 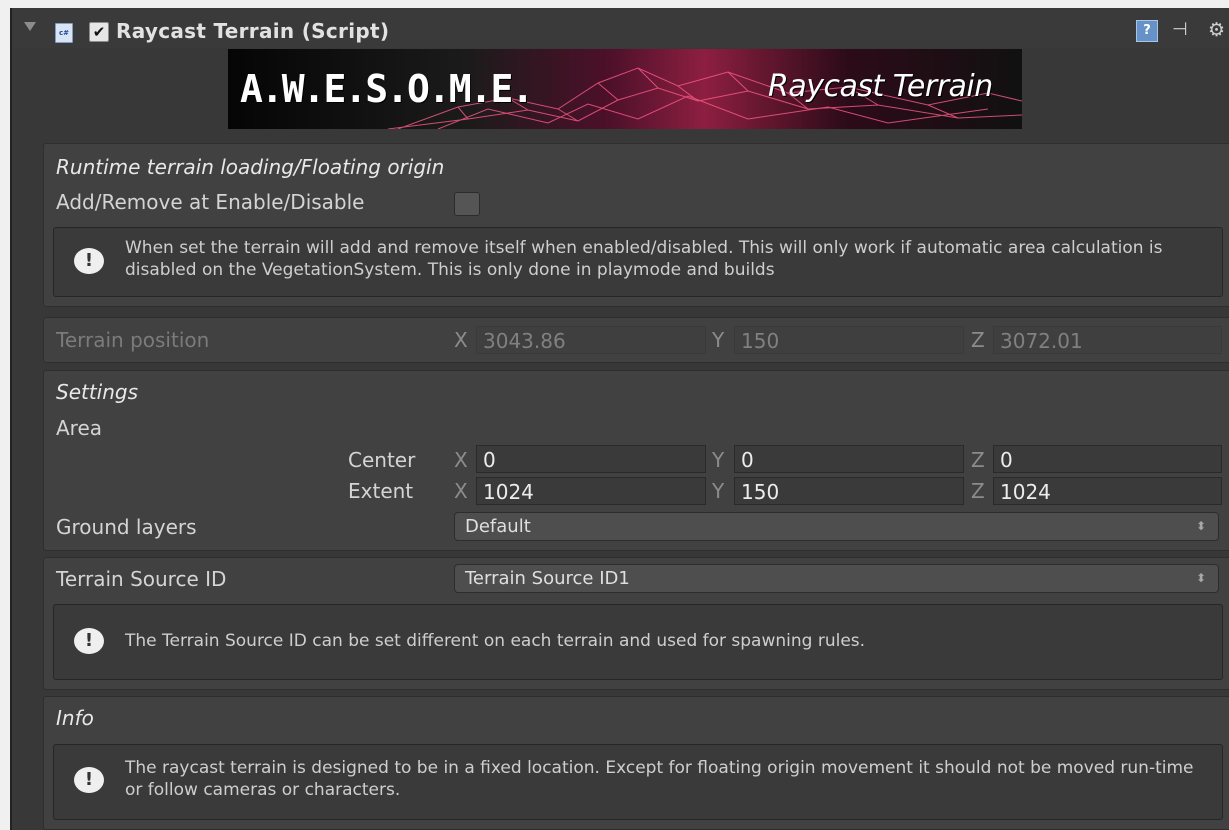 I want to click on terrain-source-label: Terrain Source ID, so click(x=141, y=579).